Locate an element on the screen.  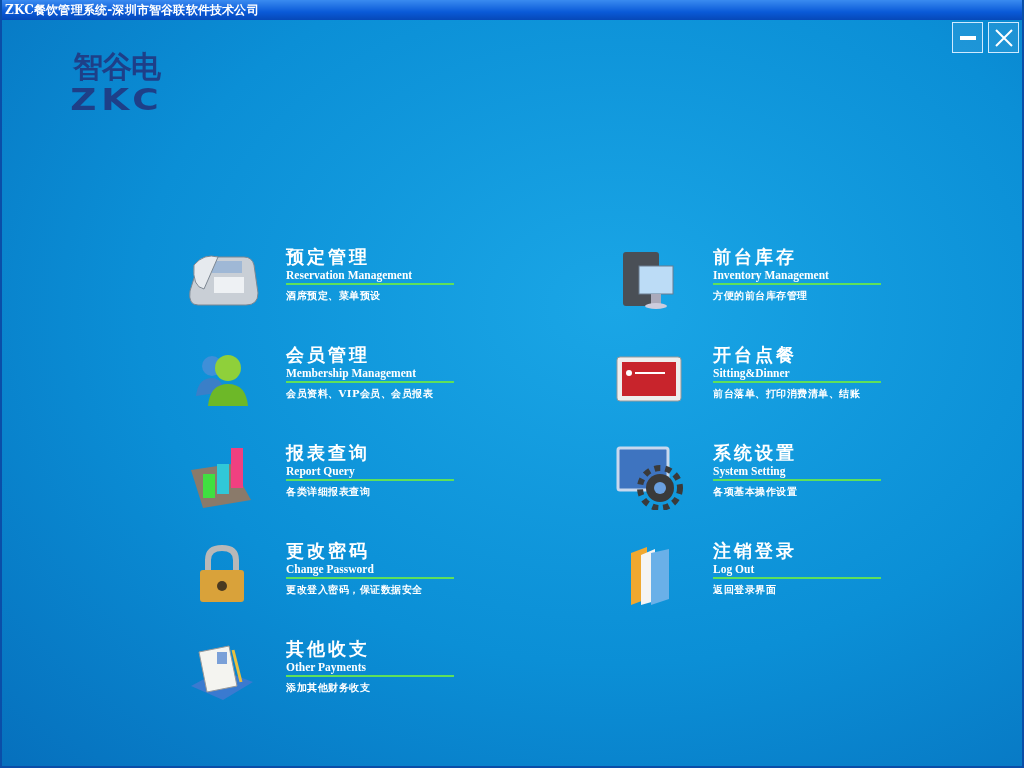
menu-item-description: 会员资料、VIP会员、会员报表 is located at coordinates (360, 394).